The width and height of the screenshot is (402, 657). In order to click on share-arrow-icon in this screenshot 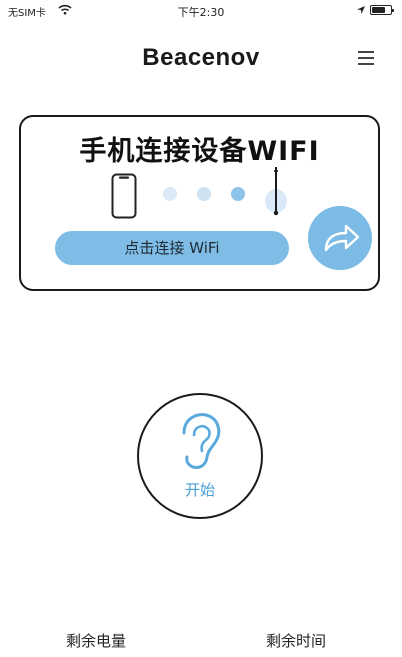, I will do `click(342, 238)`.